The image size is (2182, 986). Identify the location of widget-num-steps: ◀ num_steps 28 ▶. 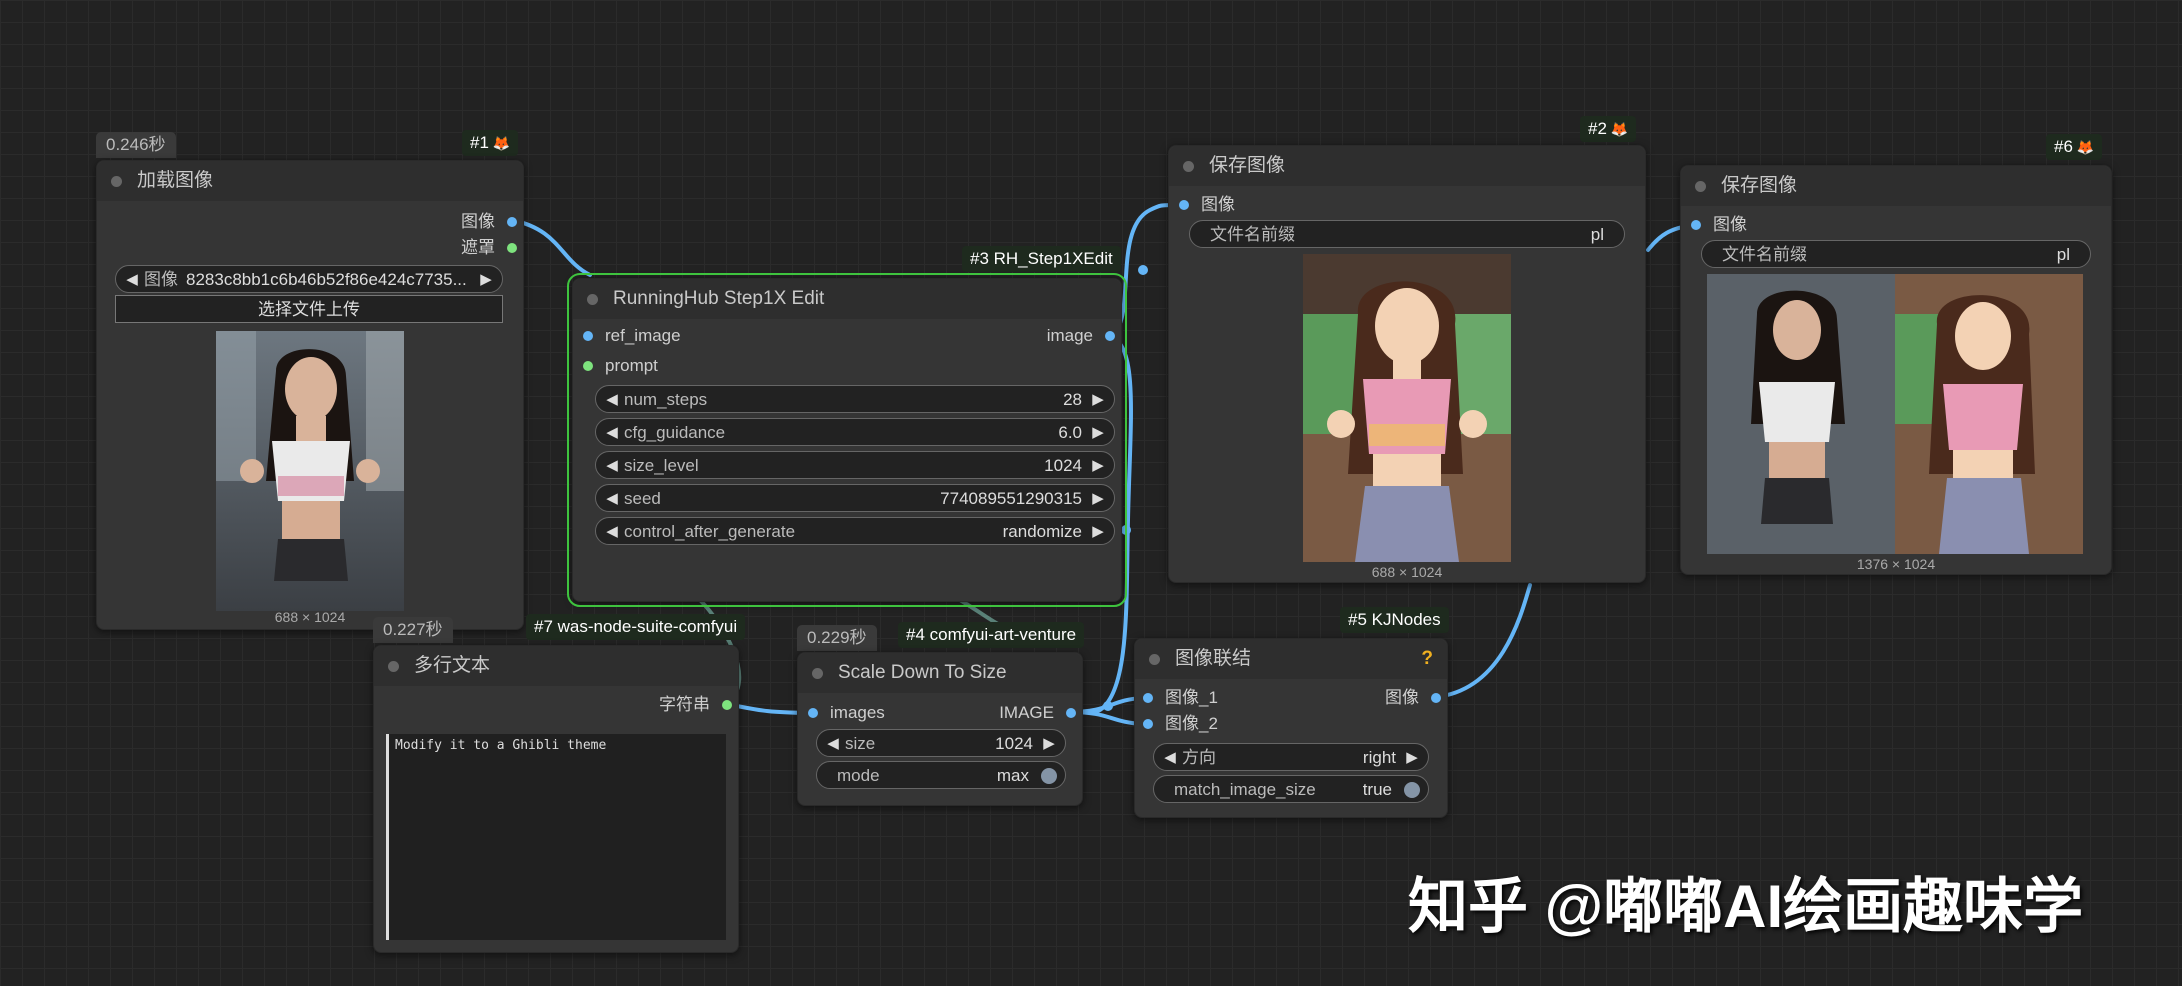
(855, 399).